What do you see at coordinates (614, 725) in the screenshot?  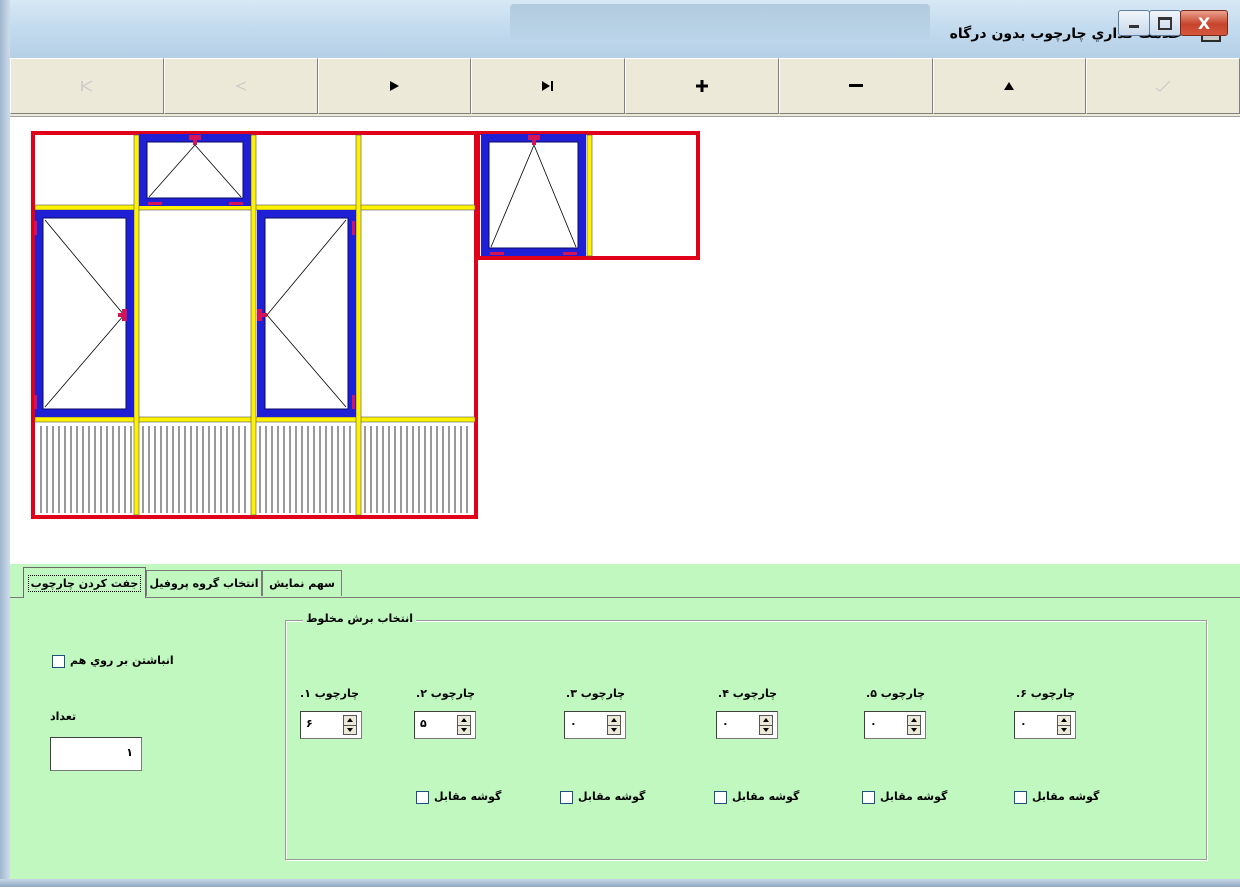 I see `frame-3-updown` at bounding box center [614, 725].